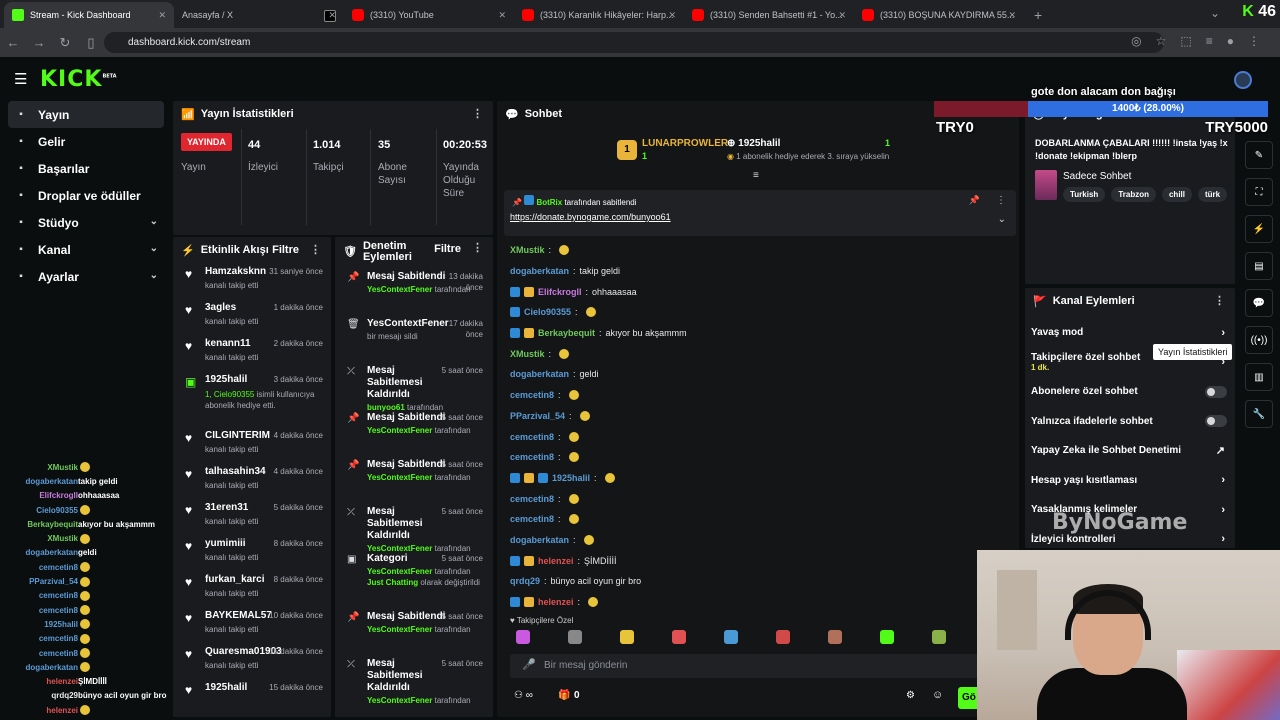 The width and height of the screenshot is (1280, 720). Describe the element at coordinates (547, 312) in the screenshot. I see `chat-username: Cielo90355` at that location.